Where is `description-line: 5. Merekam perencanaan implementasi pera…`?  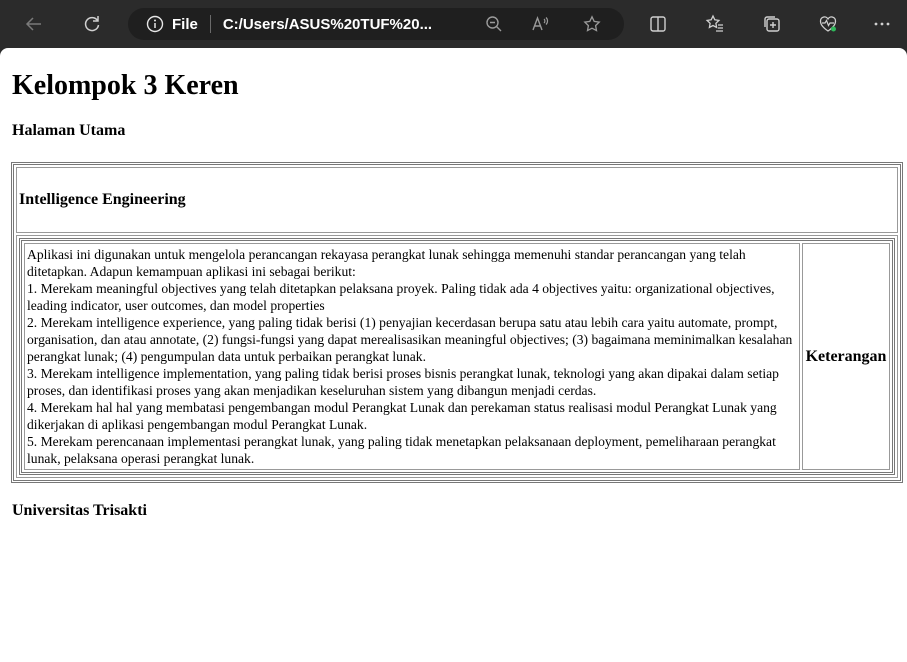 description-line: 5. Merekam perencanaan implementasi pera… is located at coordinates (401, 450).